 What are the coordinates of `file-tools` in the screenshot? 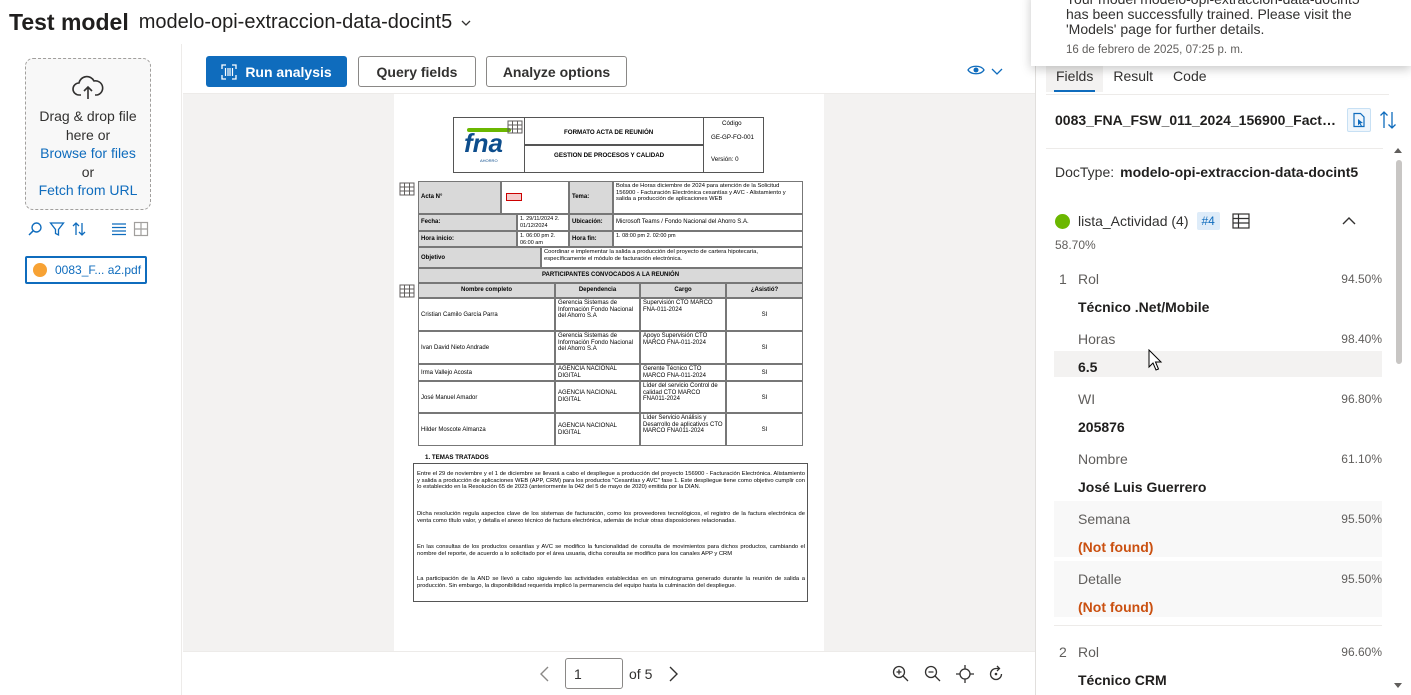 It's located at (88, 229).